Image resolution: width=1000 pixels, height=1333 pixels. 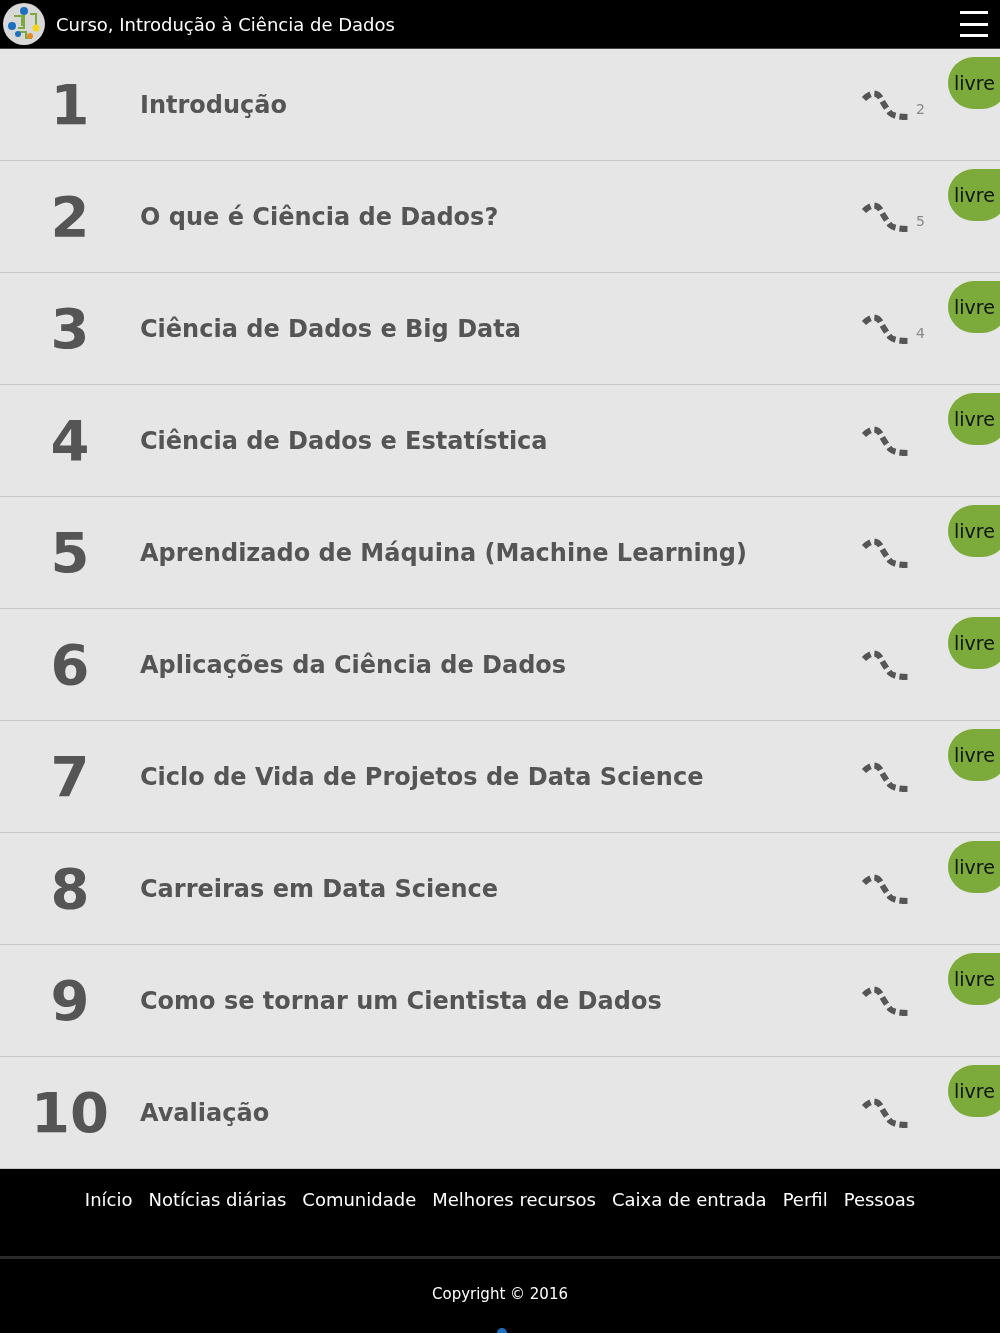 I want to click on lesson-number: 3, so click(x=70, y=328).